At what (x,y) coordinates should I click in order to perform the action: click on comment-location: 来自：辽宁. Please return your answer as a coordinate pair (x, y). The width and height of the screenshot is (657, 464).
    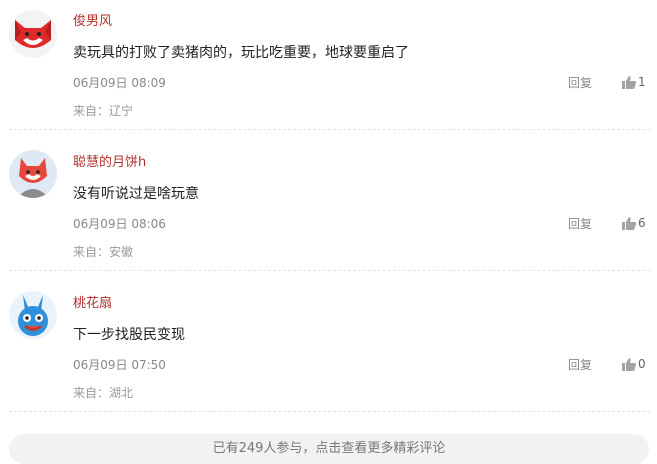
    Looking at the image, I should click on (103, 111).